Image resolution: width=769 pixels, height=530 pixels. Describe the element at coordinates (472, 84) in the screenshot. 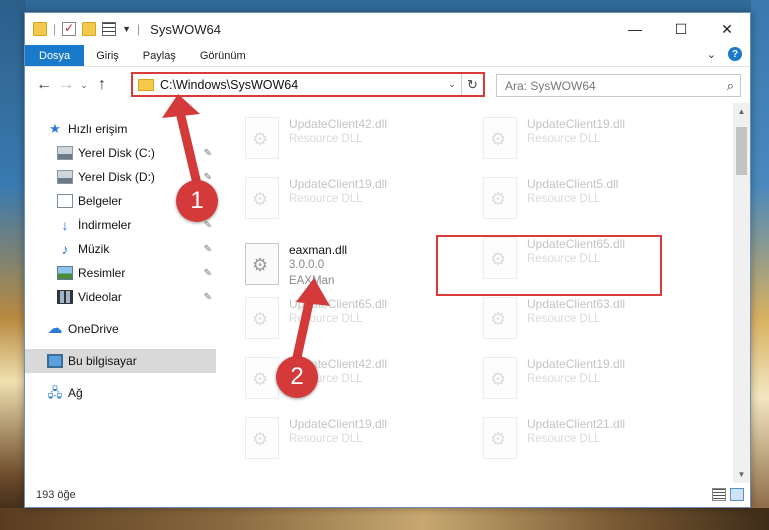

I see `refresh-button: ↻` at that location.